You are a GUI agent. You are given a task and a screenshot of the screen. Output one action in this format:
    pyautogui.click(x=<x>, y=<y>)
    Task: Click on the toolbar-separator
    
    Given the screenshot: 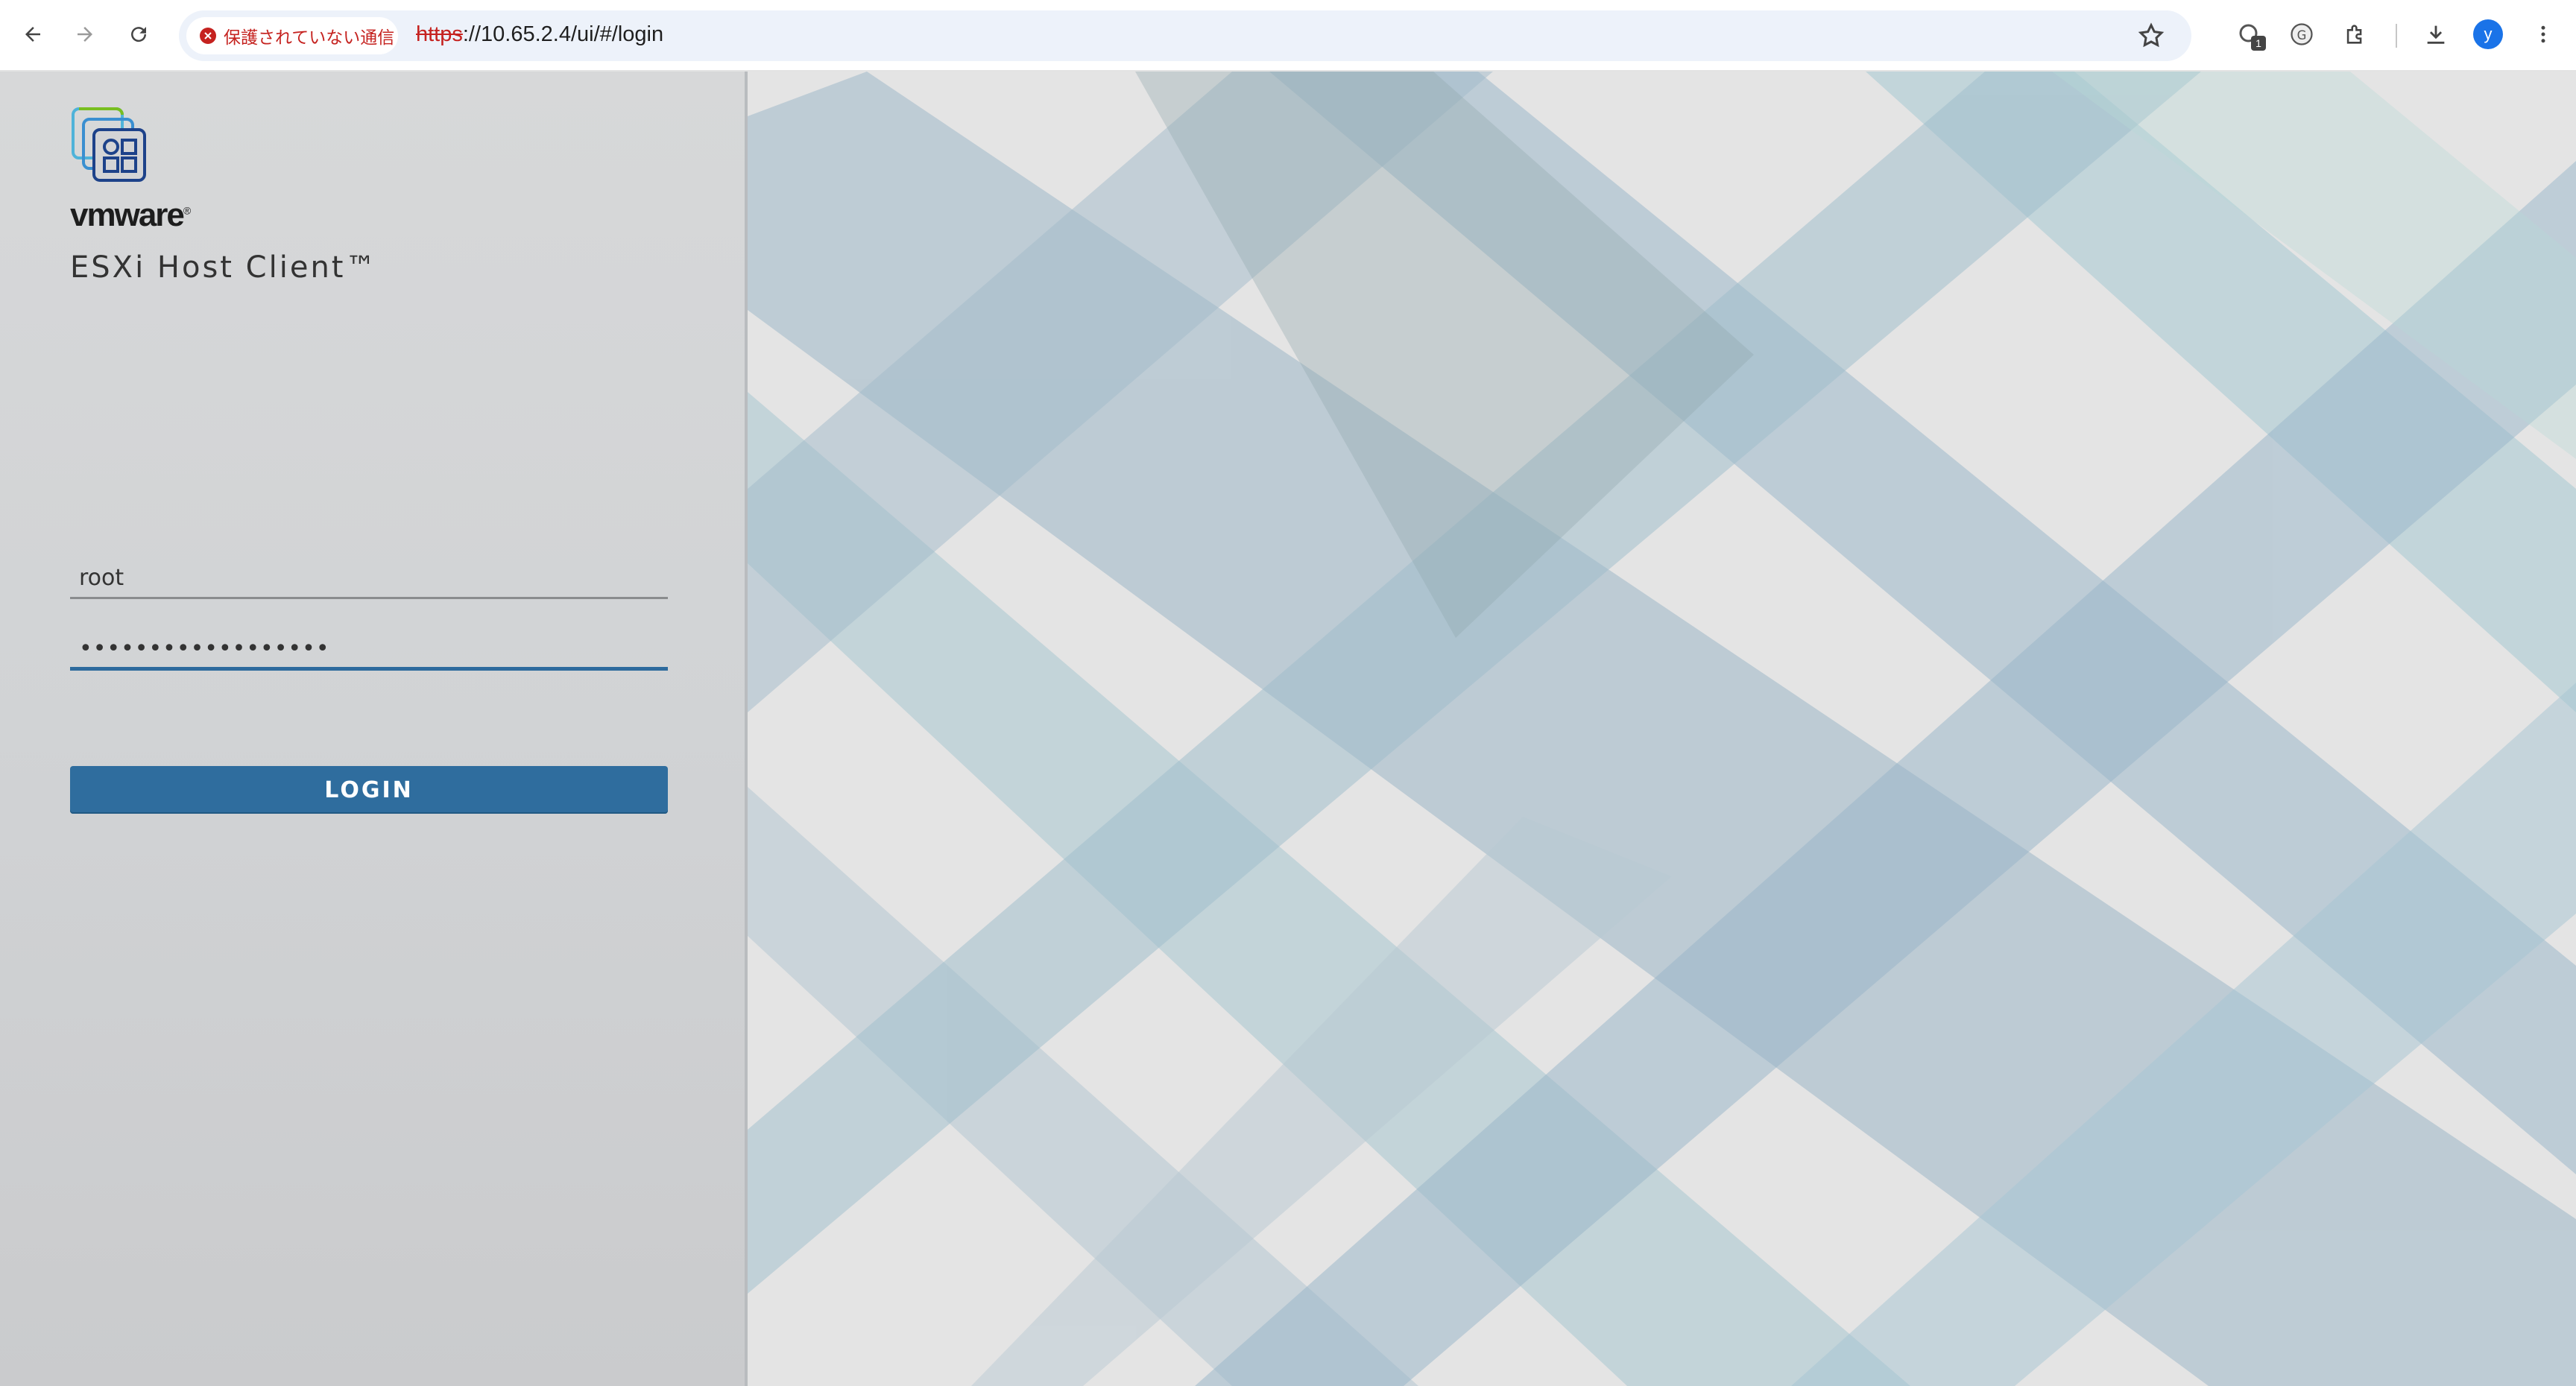 What is the action you would take?
    pyautogui.click(x=2397, y=36)
    